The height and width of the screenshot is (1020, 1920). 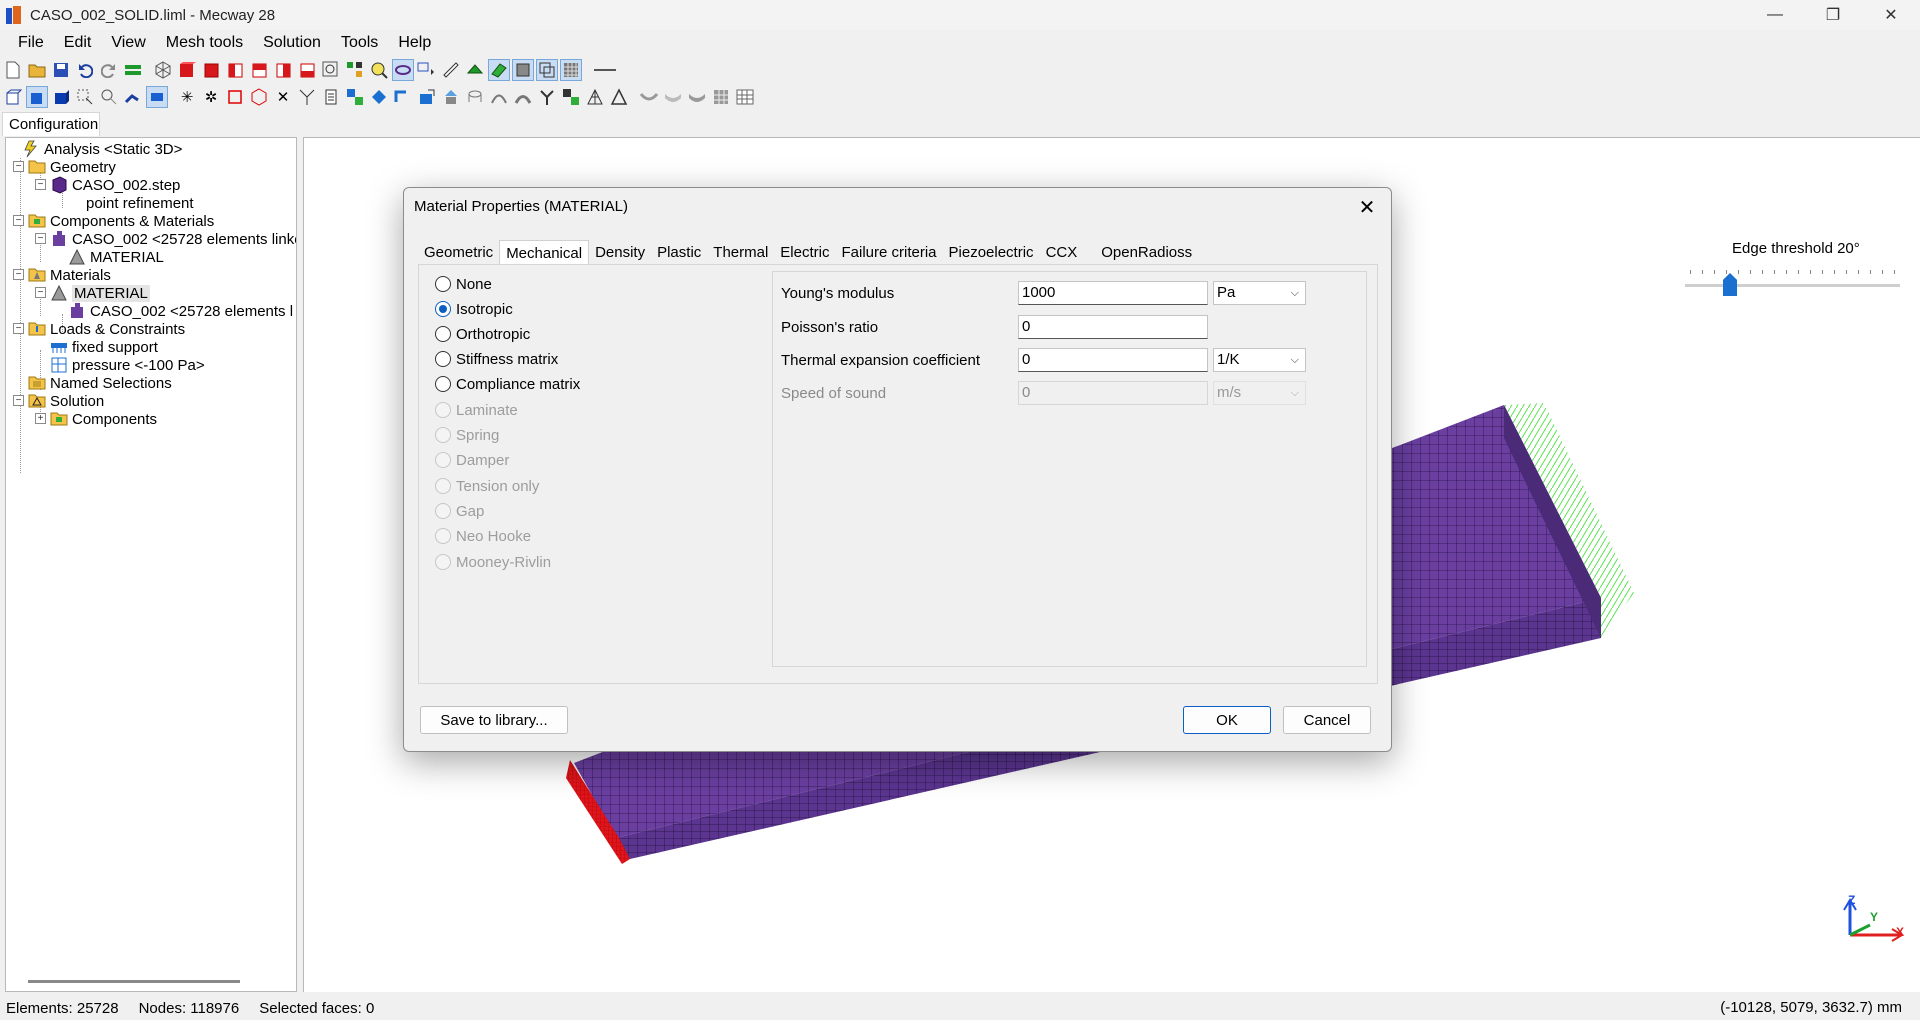 What do you see at coordinates (283, 70) in the screenshot?
I see `back-view-icon` at bounding box center [283, 70].